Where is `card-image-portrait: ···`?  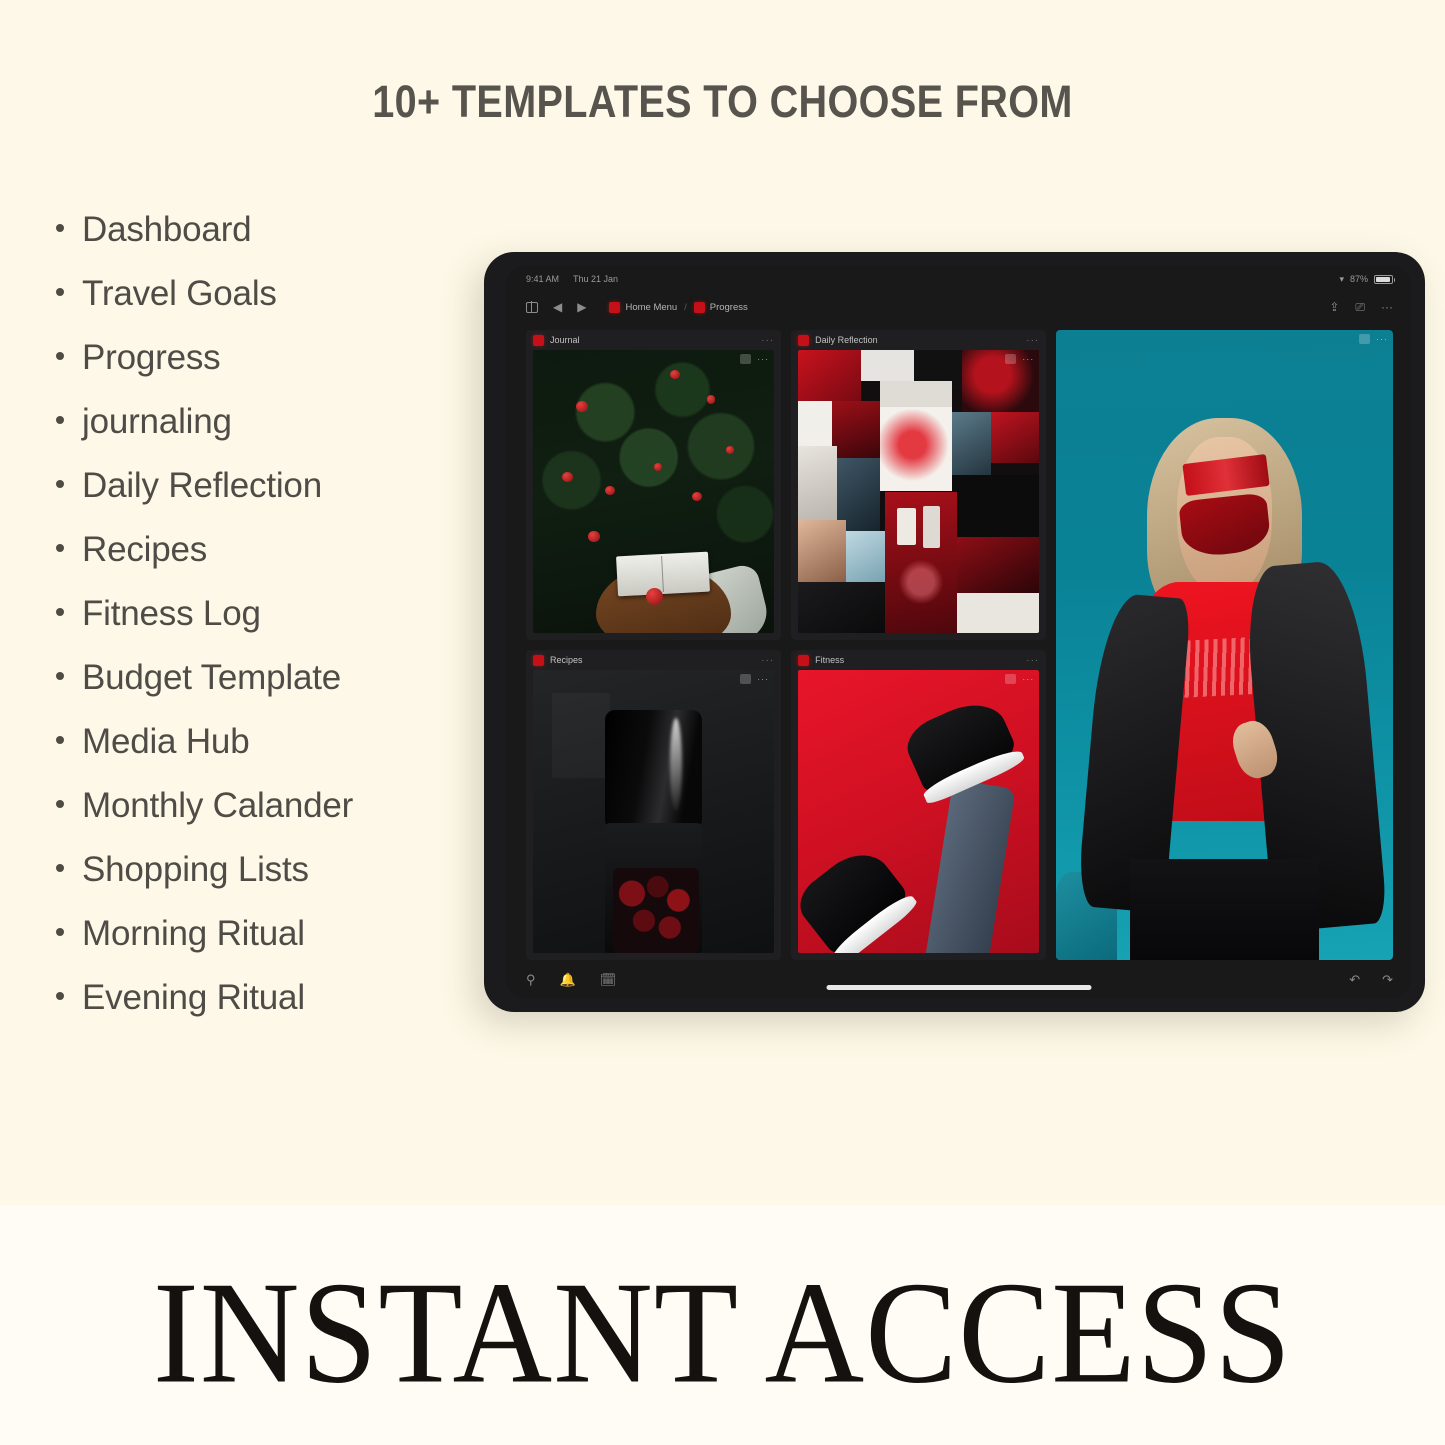 card-image-portrait: ··· is located at coordinates (1224, 645).